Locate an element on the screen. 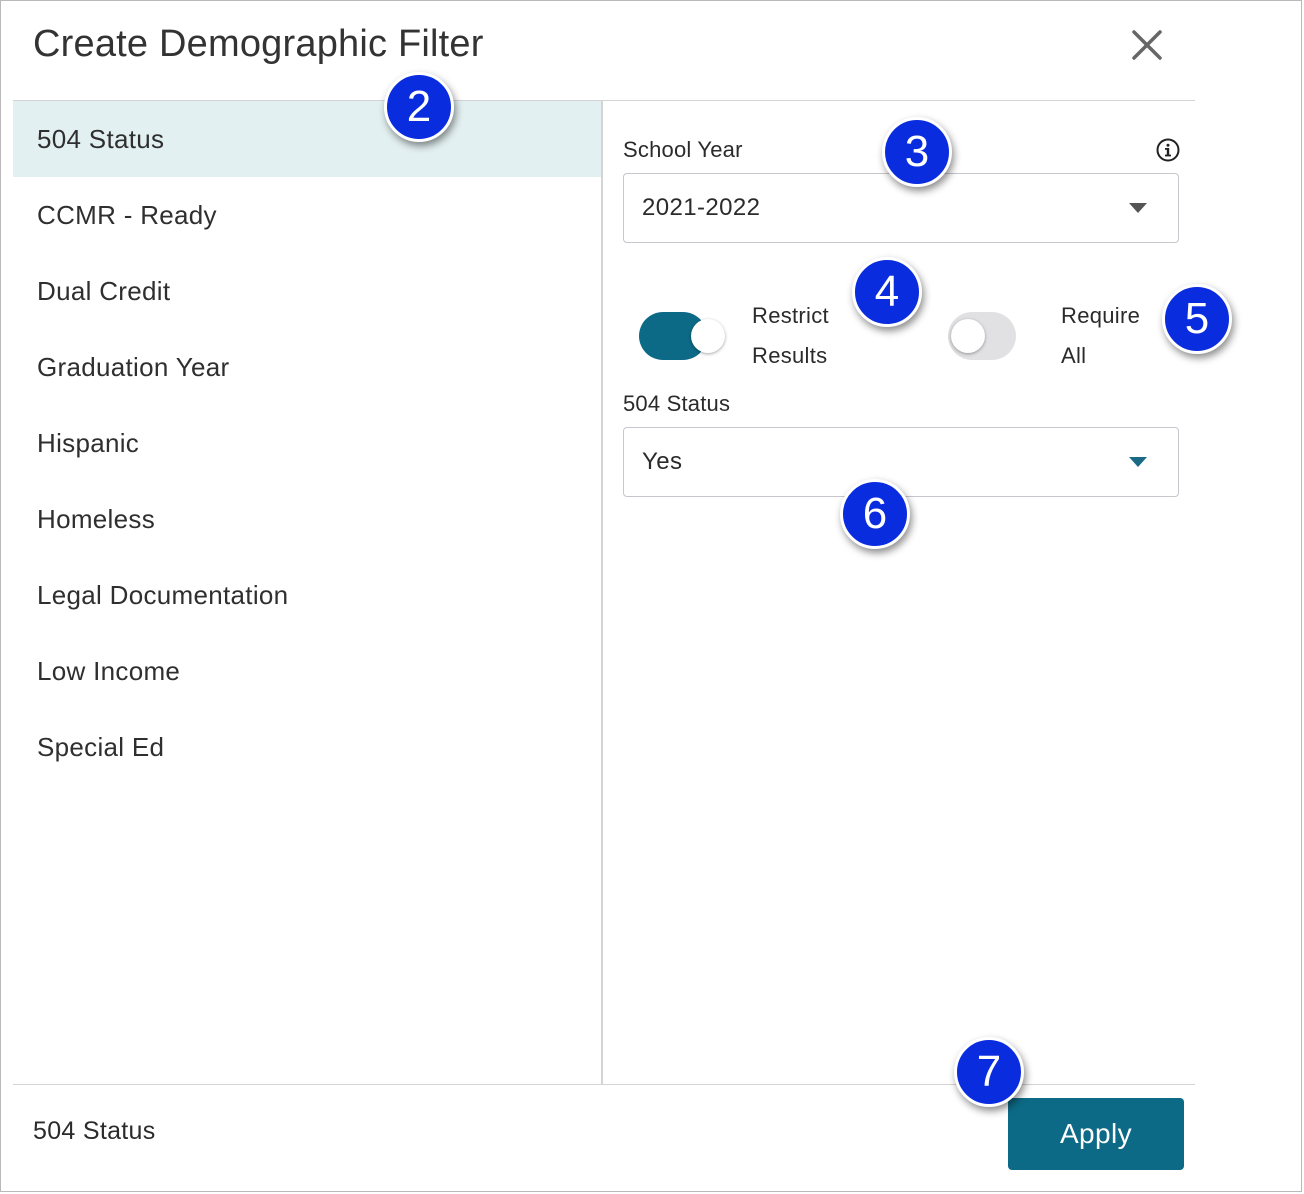 This screenshot has height=1194, width=1304. dialog-title: Create Demographic Filter is located at coordinates (258, 44).